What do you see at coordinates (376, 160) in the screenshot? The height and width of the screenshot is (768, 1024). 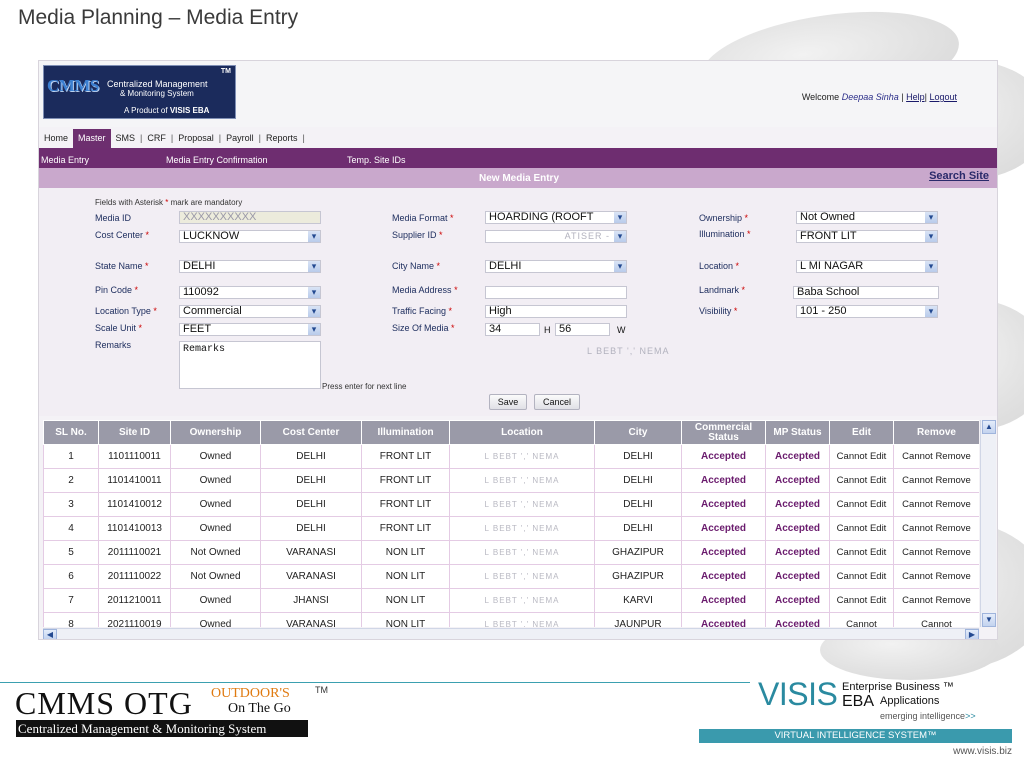 I see `submenu-temp-site-ids: Temp. Site IDs` at bounding box center [376, 160].